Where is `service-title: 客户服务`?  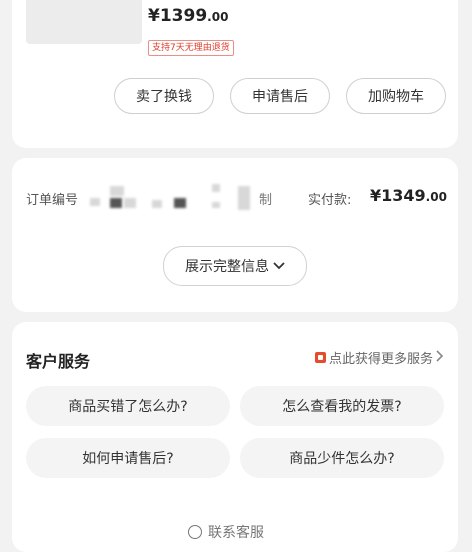 service-title: 客户服务 is located at coordinates (58, 361).